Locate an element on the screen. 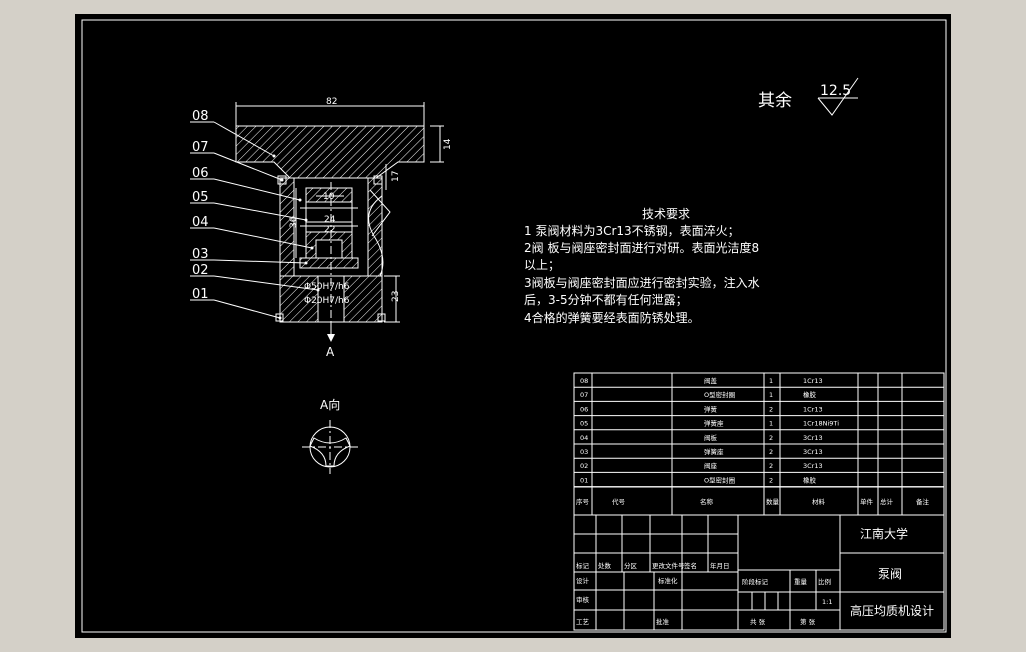 The height and width of the screenshot is (652, 1026). tech-req-line-6: 4合格的弹簧要经表面防锈处理。 is located at coordinates (612, 317).